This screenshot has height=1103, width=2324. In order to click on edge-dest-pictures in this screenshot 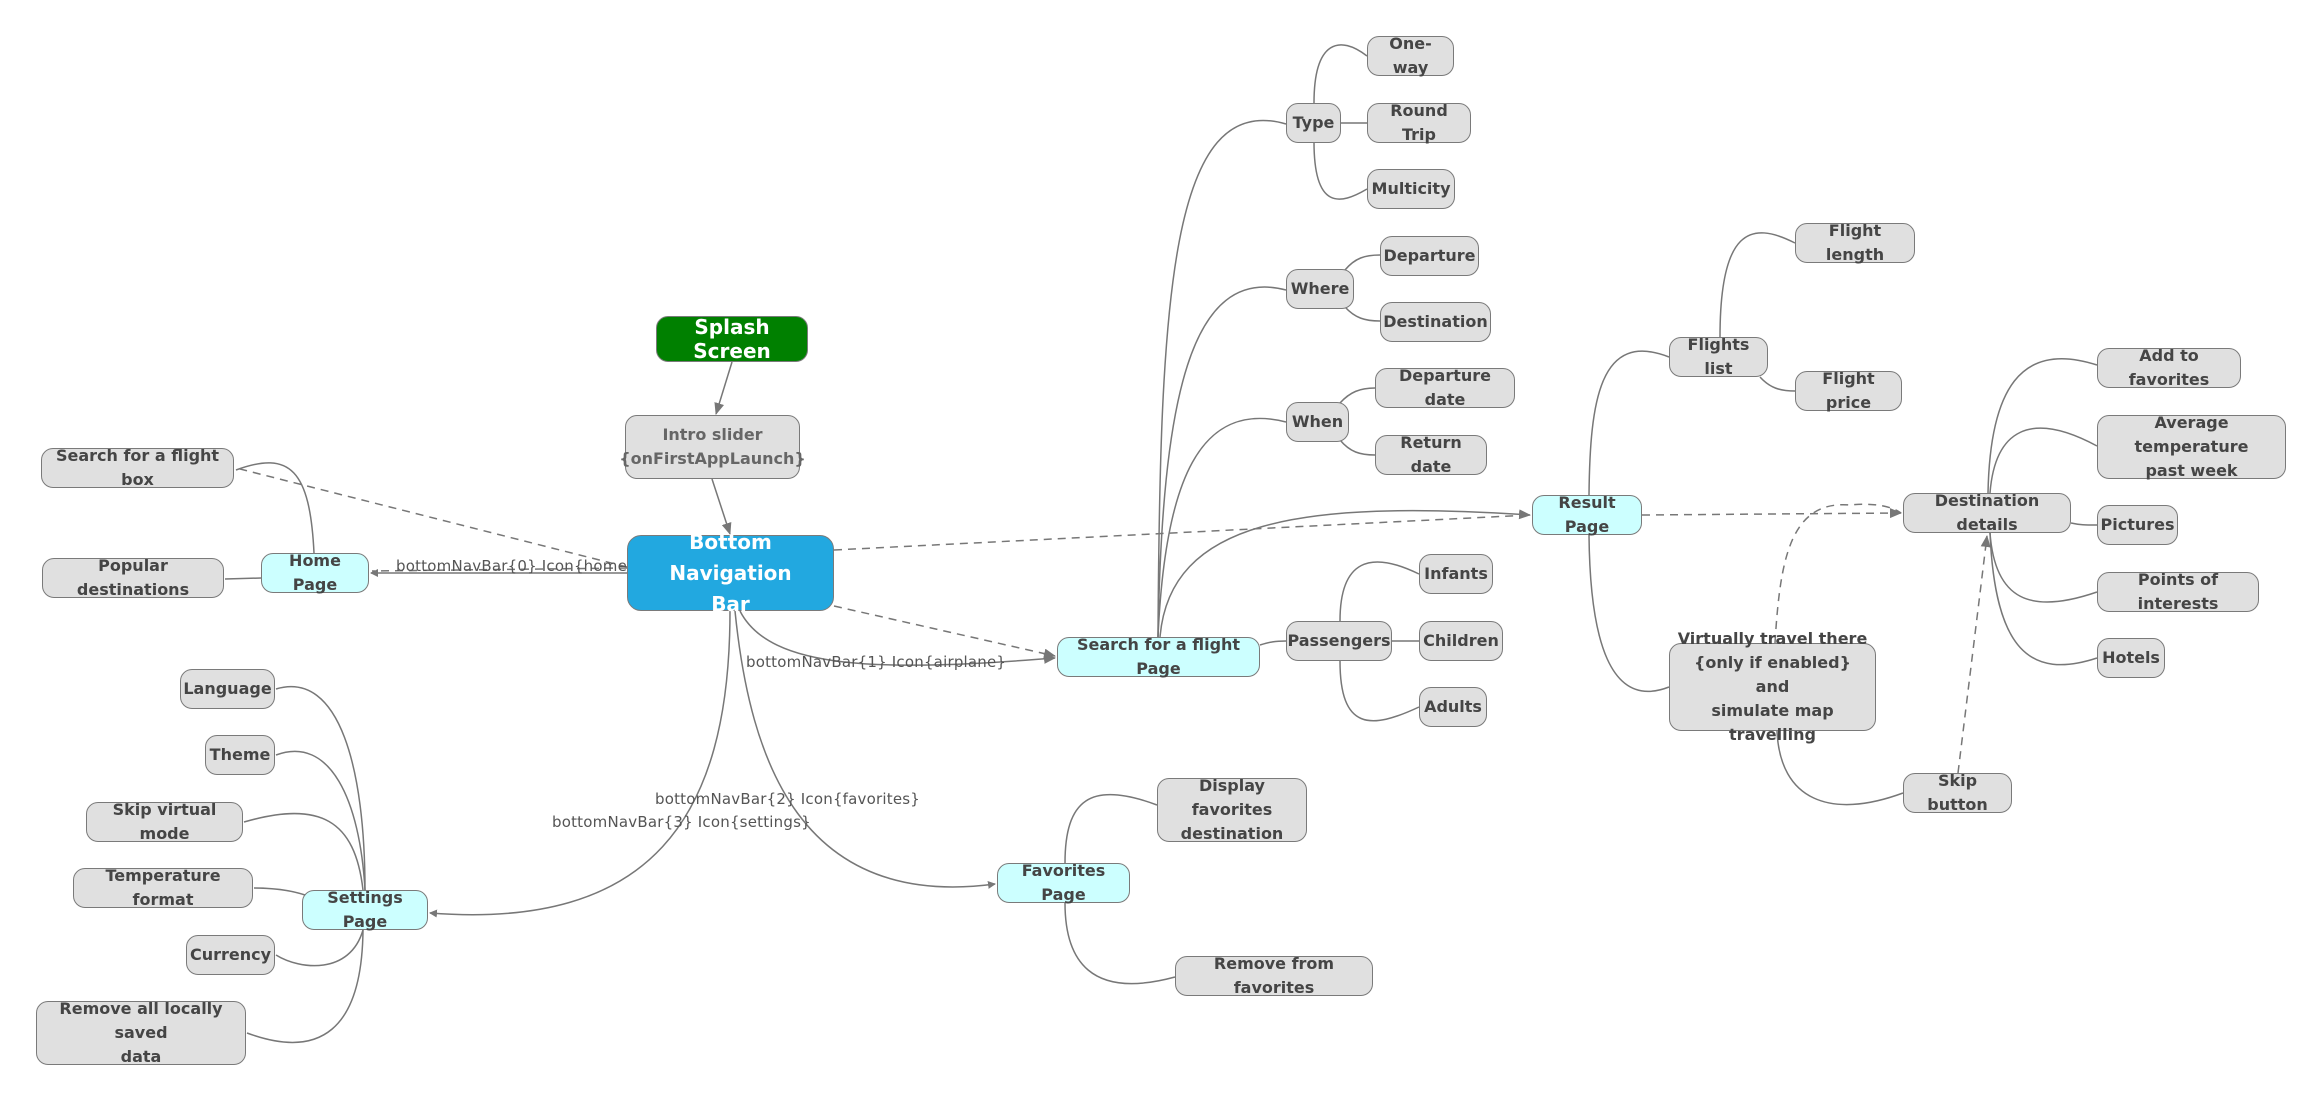, I will do `click(2084, 524)`.